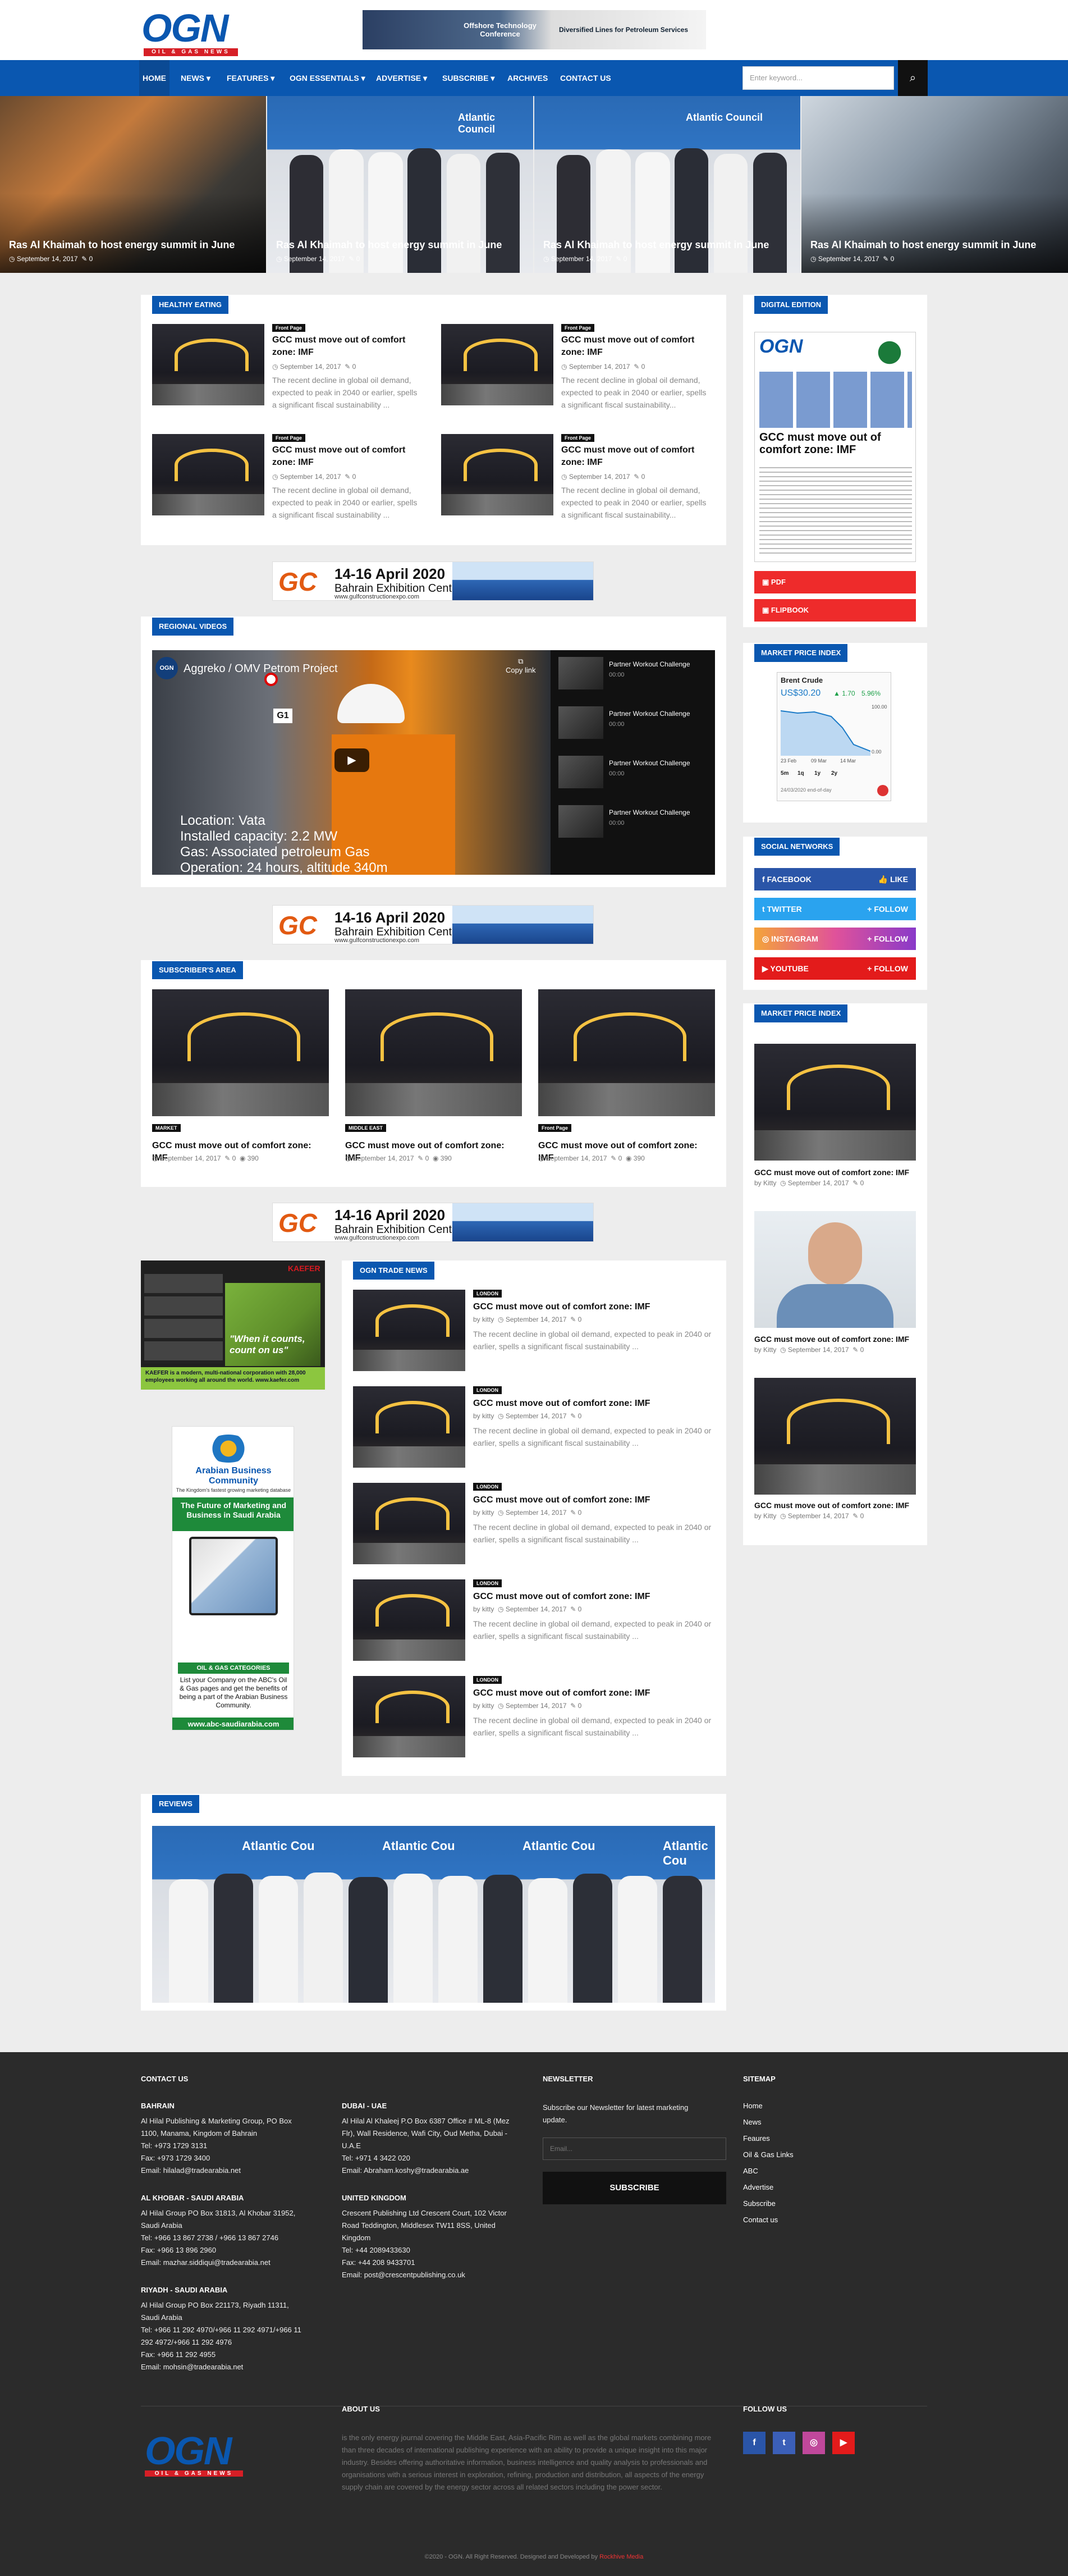 The image size is (1068, 2576). What do you see at coordinates (166, 1128) in the screenshot?
I see `category-label: MARKET` at bounding box center [166, 1128].